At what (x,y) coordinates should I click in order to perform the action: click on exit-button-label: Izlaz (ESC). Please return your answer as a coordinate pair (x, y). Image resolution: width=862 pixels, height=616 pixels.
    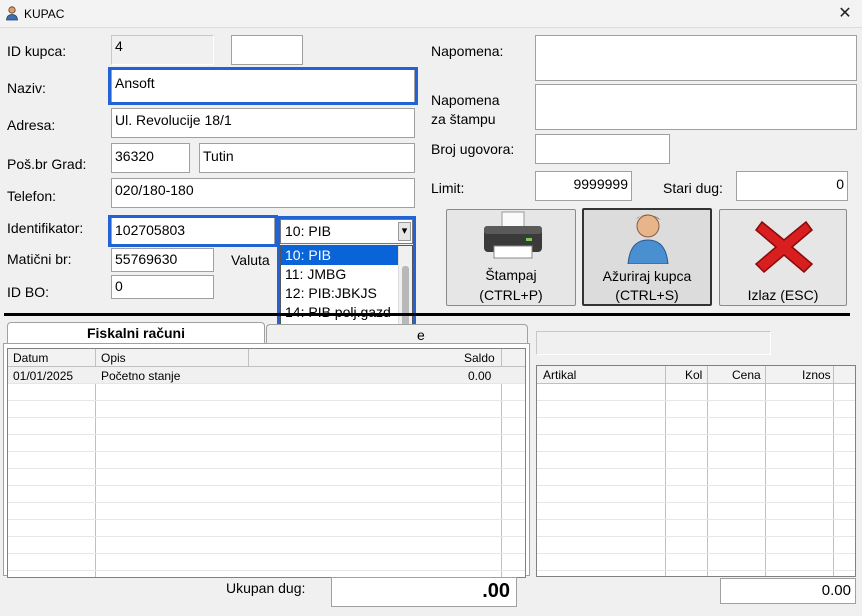
    Looking at the image, I should click on (783, 295).